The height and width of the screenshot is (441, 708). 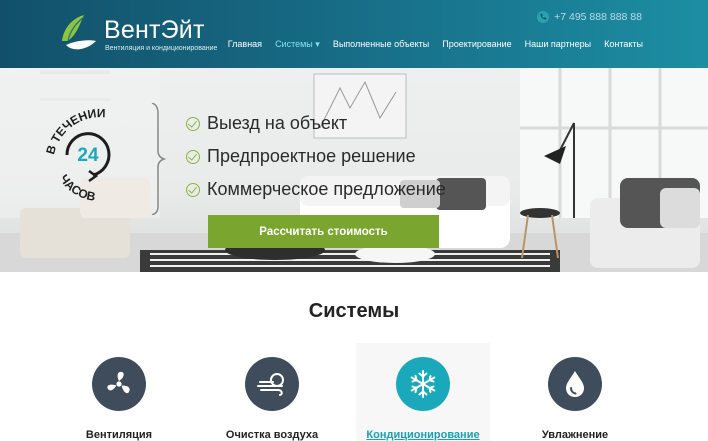 What do you see at coordinates (245, 44) in the screenshot?
I see `nav-item-home: Главная` at bounding box center [245, 44].